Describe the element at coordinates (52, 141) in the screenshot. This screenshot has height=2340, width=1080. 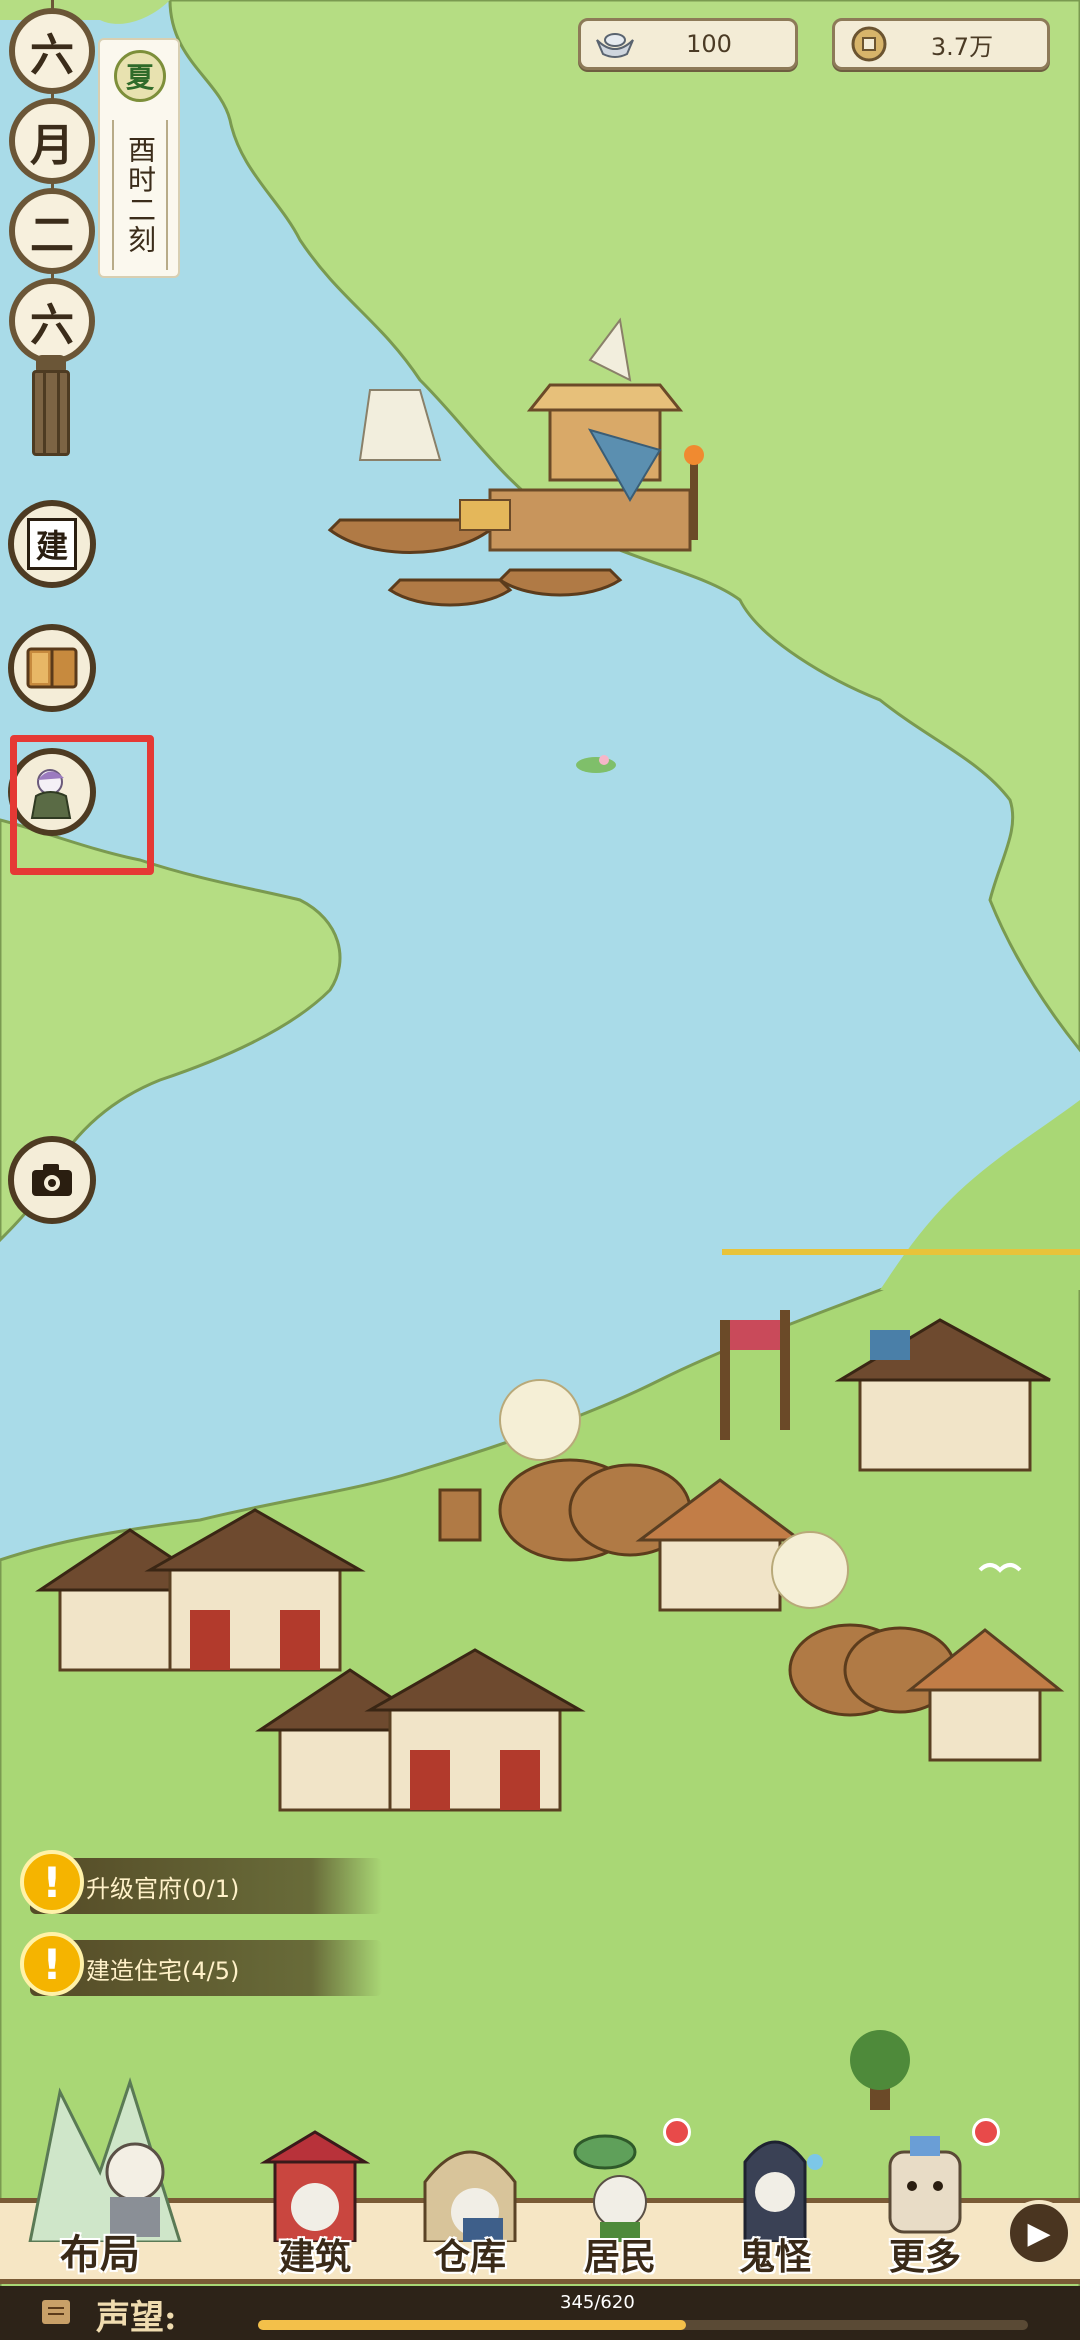
I see `calendar-bead-2: 月` at that location.